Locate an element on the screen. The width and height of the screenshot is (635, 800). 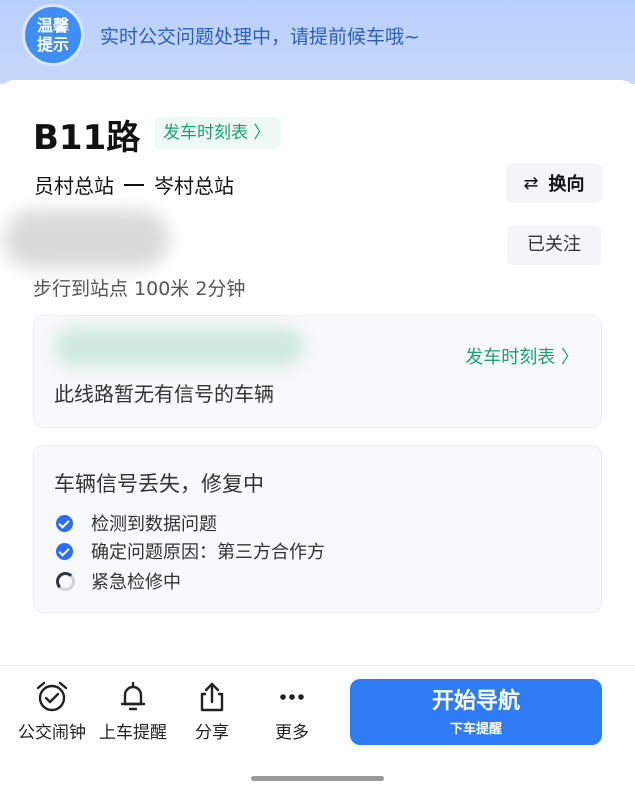
more-label: 更多 is located at coordinates (292, 733).